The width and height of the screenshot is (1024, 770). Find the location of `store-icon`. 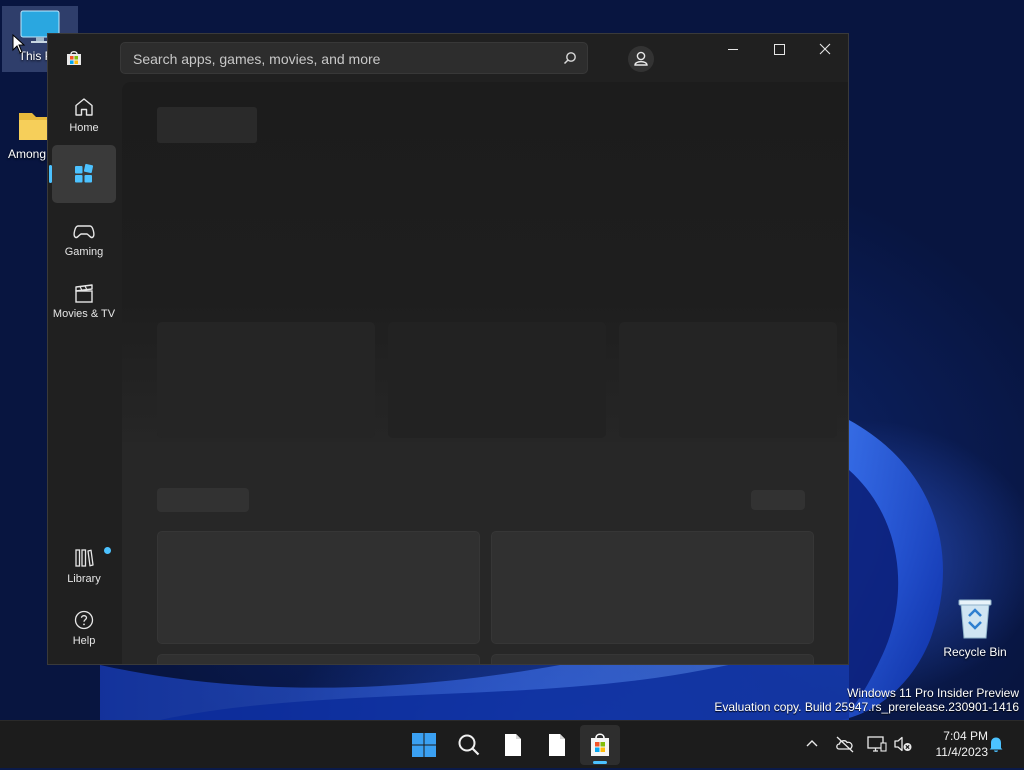

store-icon is located at coordinates (600, 744).